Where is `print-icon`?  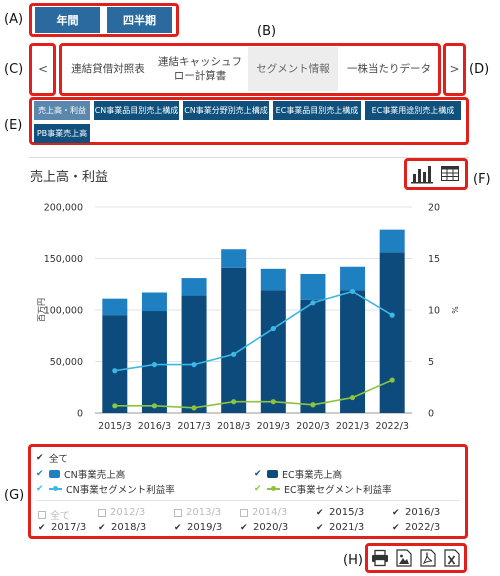
print-icon is located at coordinates (380, 558).